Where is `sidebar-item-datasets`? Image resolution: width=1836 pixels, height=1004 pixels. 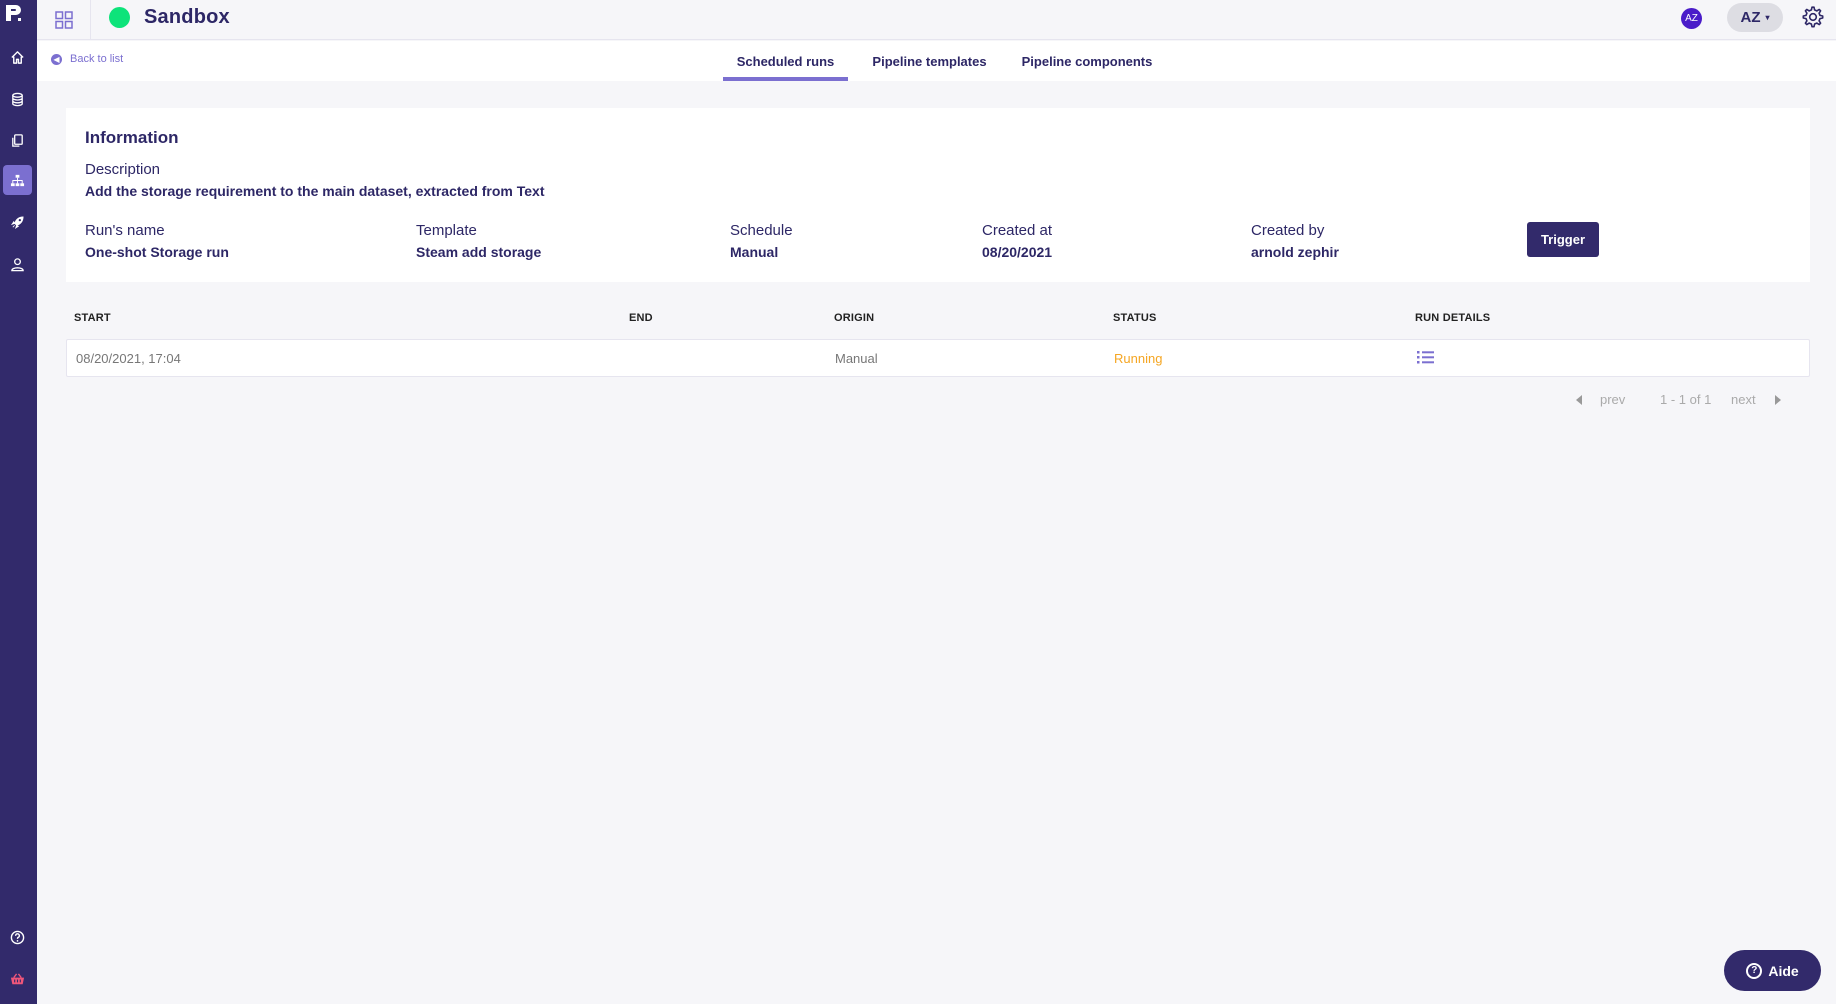 sidebar-item-datasets is located at coordinates (17, 99).